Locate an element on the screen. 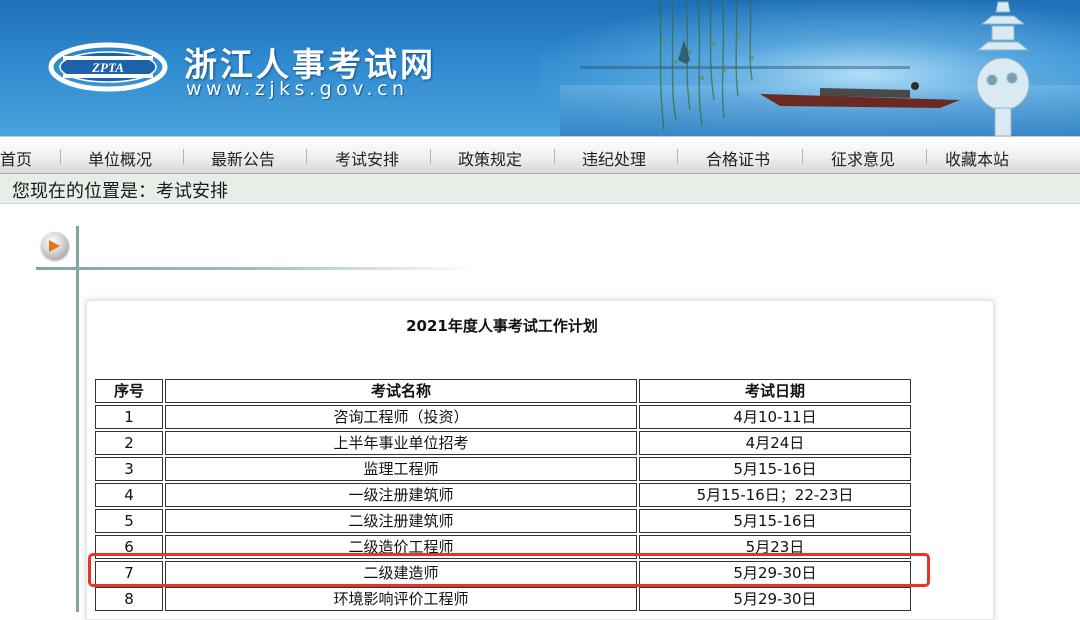 This screenshot has height=620, width=1080. table-row: 3 监理工程师 5月15-16日 is located at coordinates (503, 469).